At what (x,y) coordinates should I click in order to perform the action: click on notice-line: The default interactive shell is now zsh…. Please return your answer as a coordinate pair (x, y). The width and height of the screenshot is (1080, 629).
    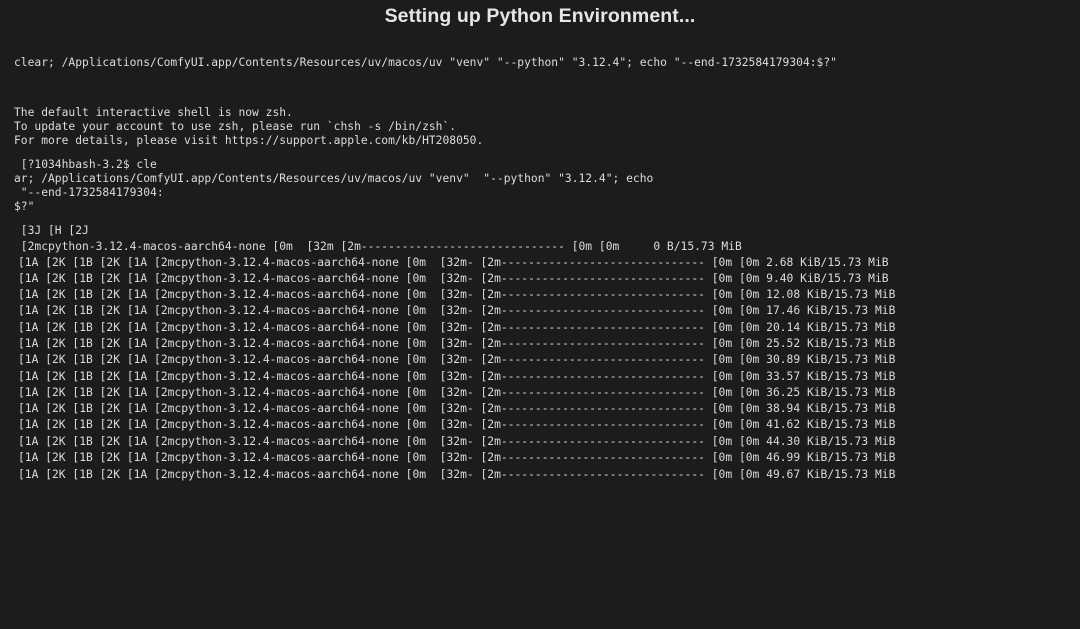
    Looking at the image, I should click on (153, 112).